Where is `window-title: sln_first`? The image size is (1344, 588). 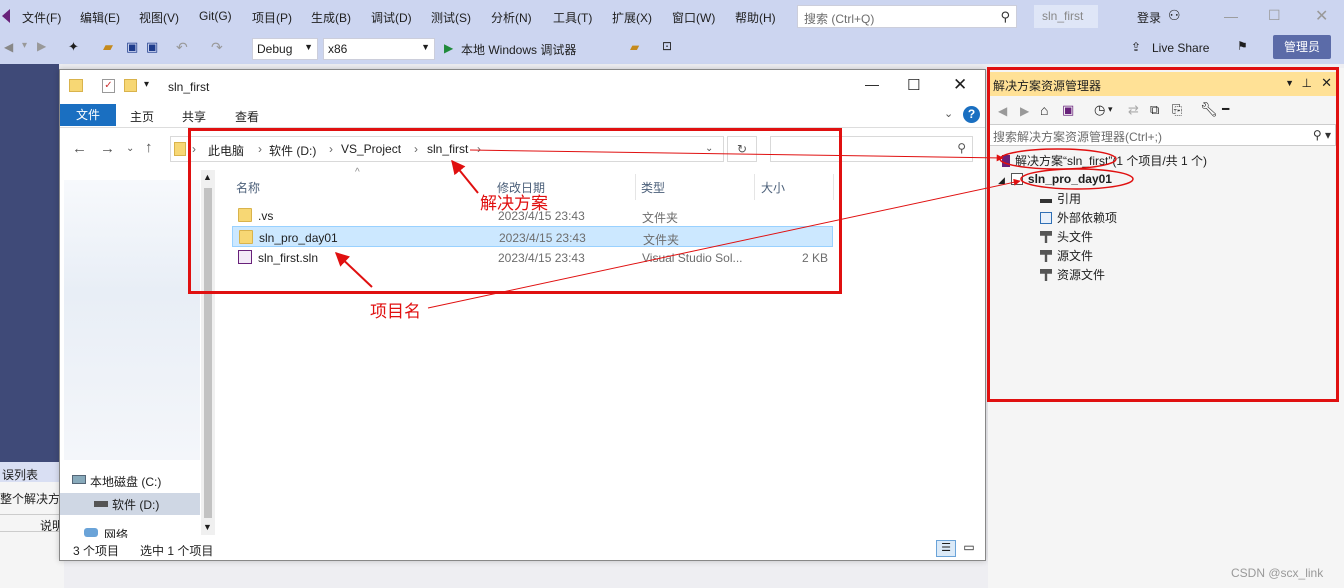 window-title: sln_first is located at coordinates (189, 87).